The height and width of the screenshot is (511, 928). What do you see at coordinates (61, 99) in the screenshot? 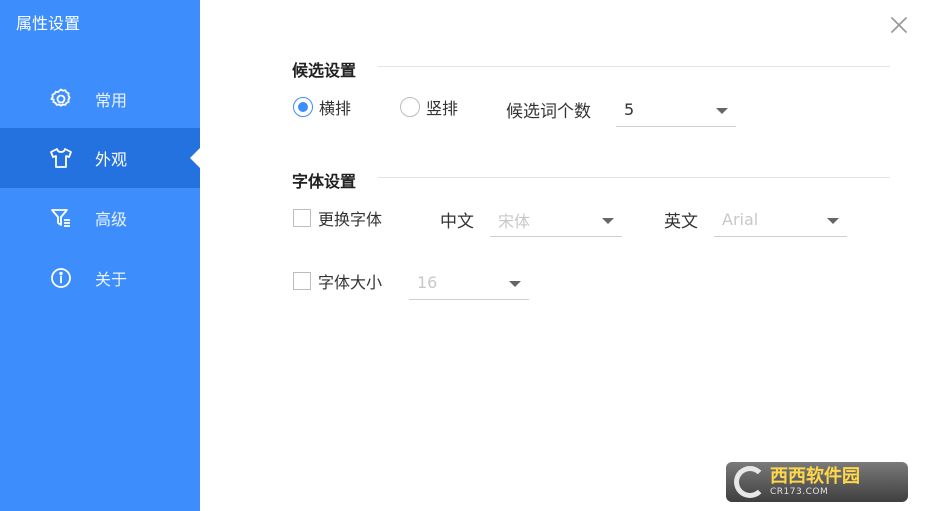
I see `gear-icon` at bounding box center [61, 99].